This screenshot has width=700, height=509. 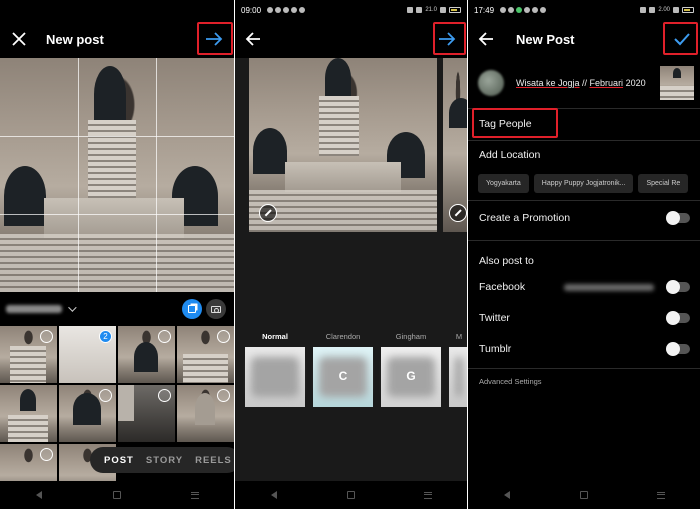 I want to click on post-thumbnail, so click(x=677, y=83).